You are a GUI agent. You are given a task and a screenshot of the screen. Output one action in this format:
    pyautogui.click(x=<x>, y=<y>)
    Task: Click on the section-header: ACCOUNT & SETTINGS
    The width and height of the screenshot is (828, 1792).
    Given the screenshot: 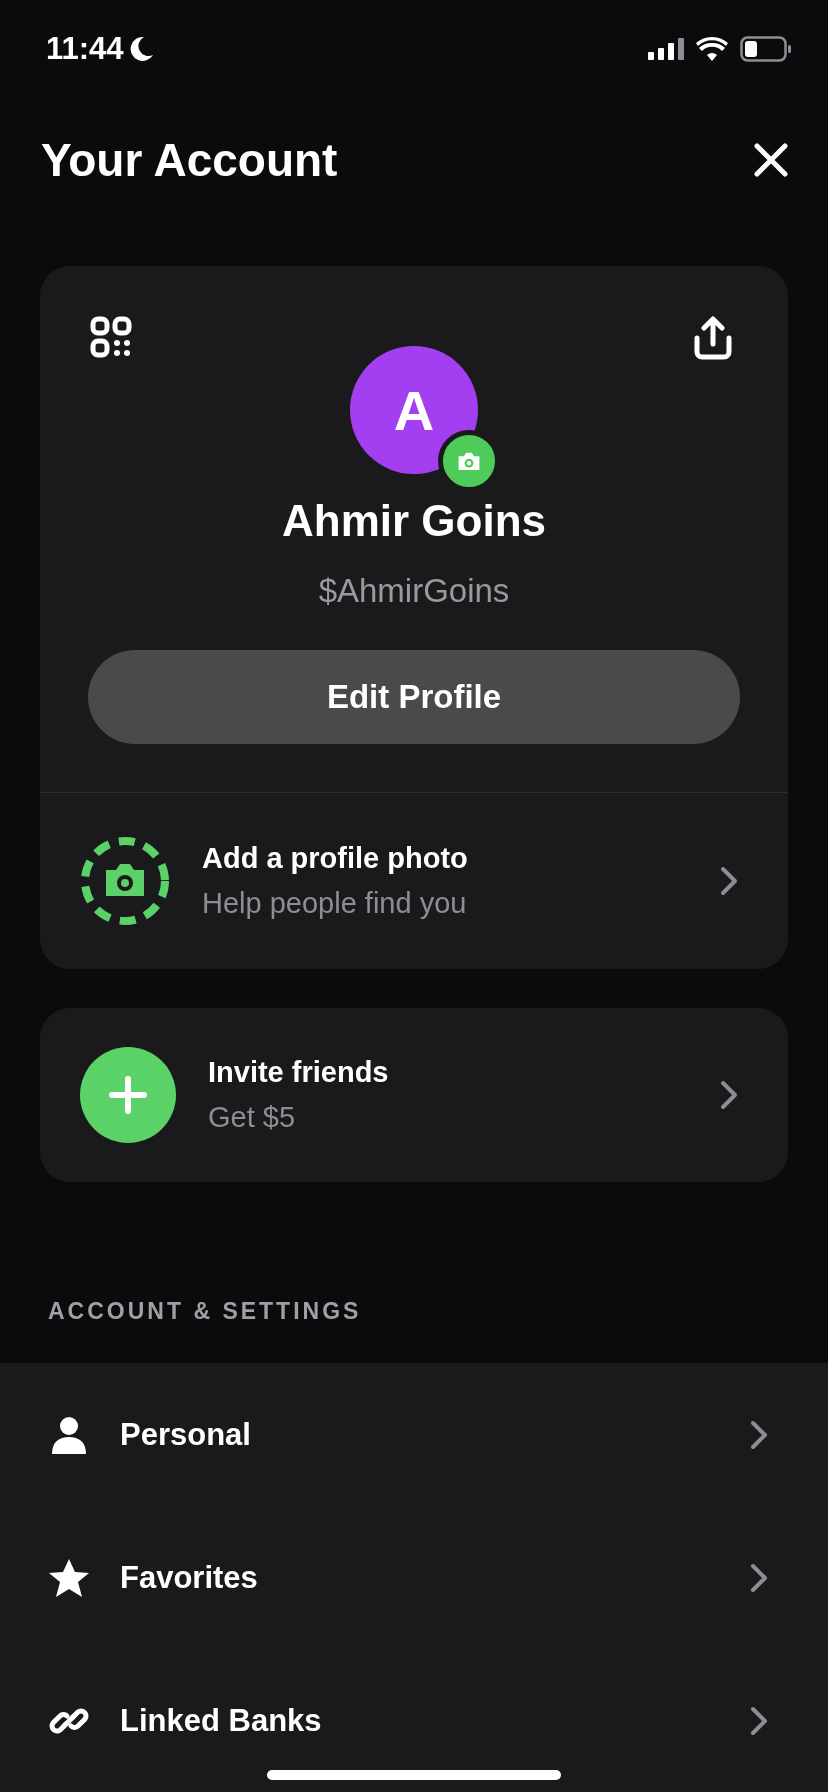 What is the action you would take?
    pyautogui.click(x=205, y=1312)
    